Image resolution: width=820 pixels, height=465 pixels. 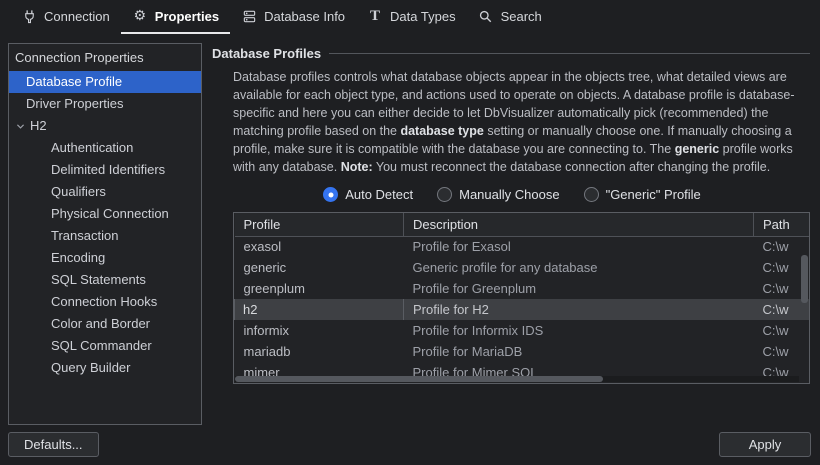 I want to click on page-title: Database Profiles, so click(x=267, y=53).